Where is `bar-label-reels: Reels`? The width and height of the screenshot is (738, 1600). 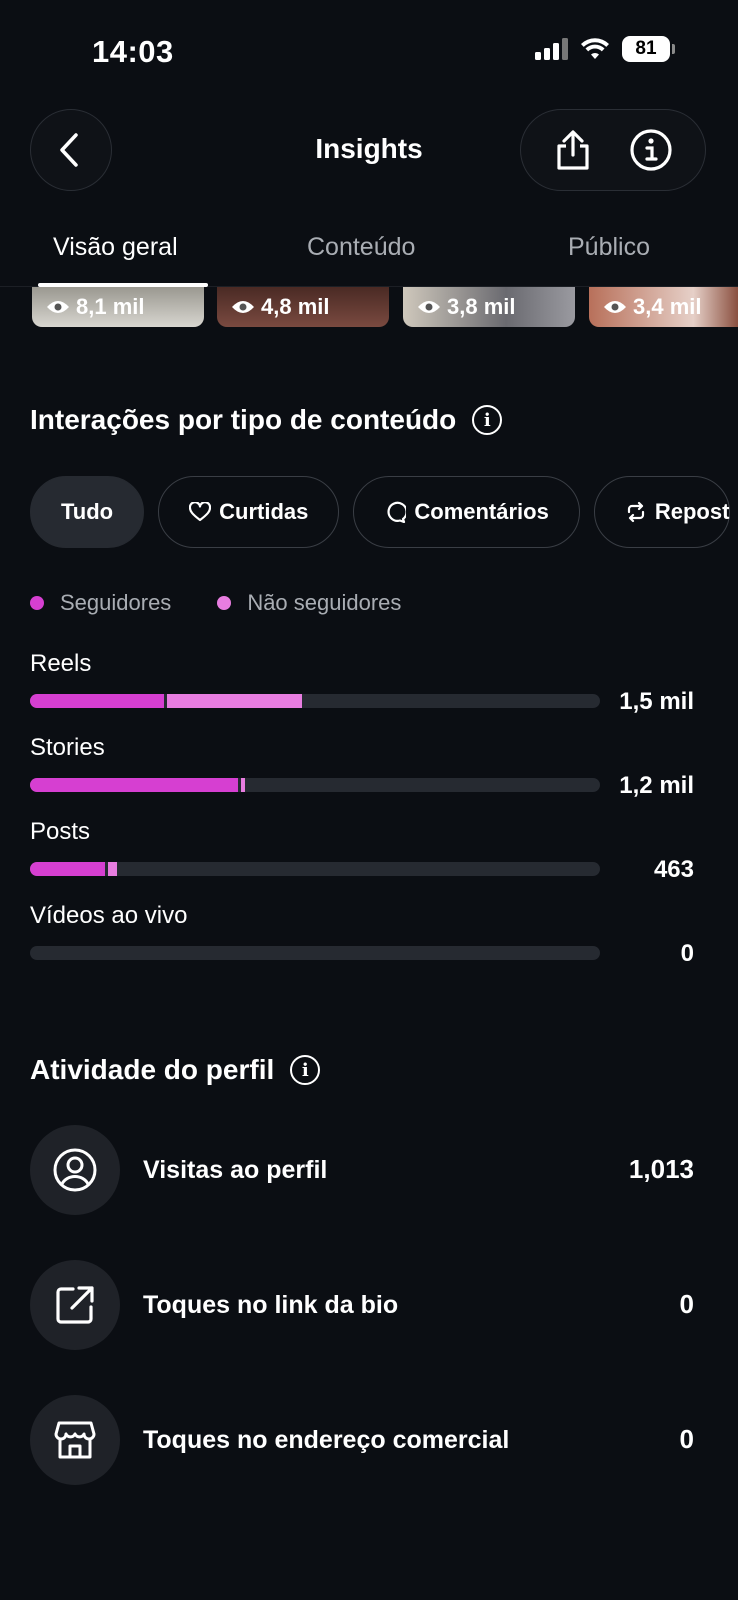 bar-label-reels: Reels is located at coordinates (61, 663).